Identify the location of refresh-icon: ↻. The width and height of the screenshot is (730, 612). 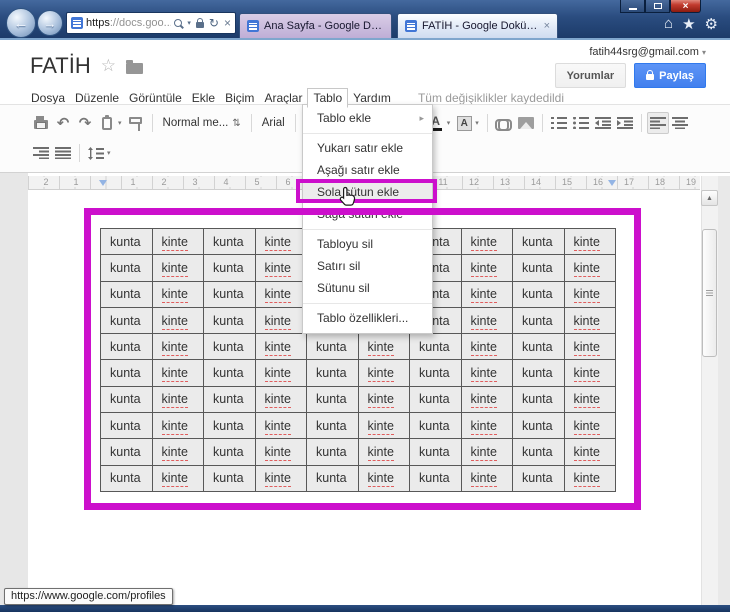
(214, 23).